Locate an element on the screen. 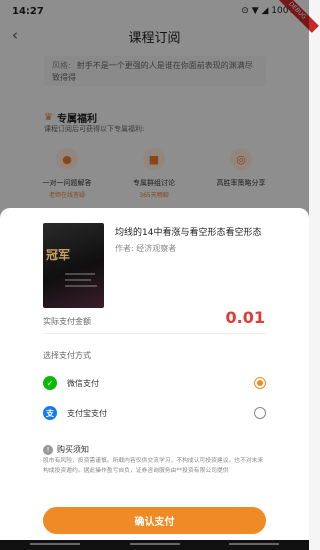 The width and height of the screenshot is (320, 550). pay-amount-label: 实际支付金额 is located at coordinates (67, 321).